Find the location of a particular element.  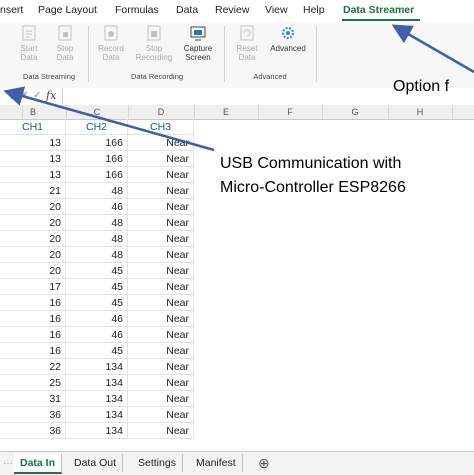

column-header-b: B is located at coordinates (33, 112).